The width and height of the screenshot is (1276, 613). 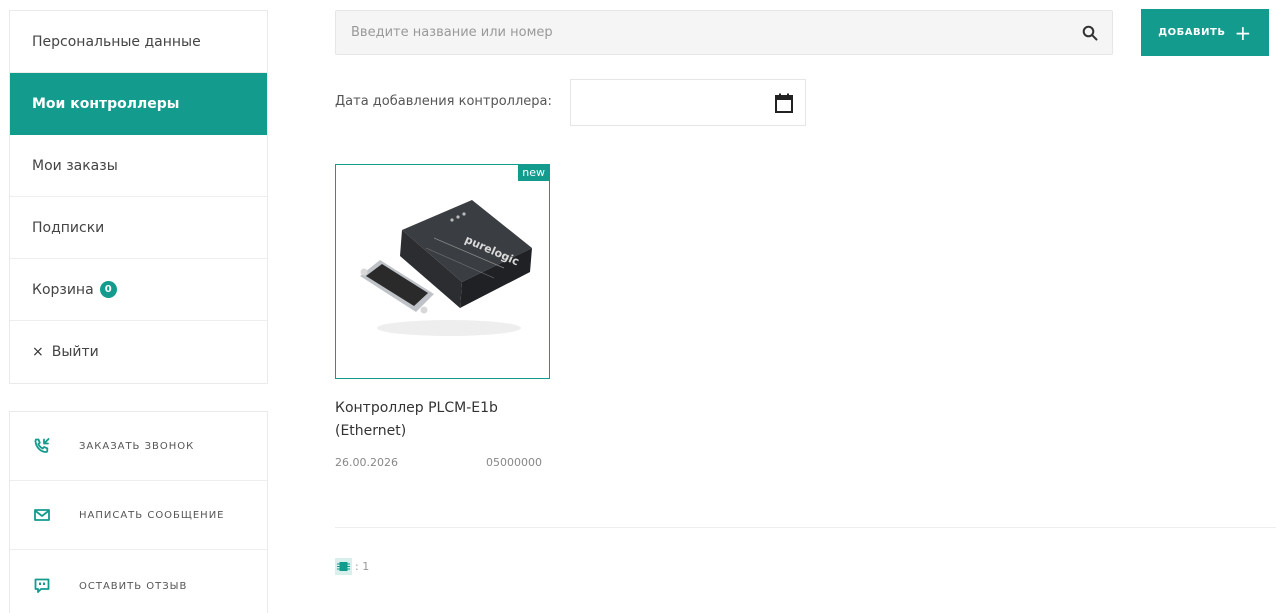 I want to click on sidebar-item-cart: Корзина 0, so click(x=138, y=290).